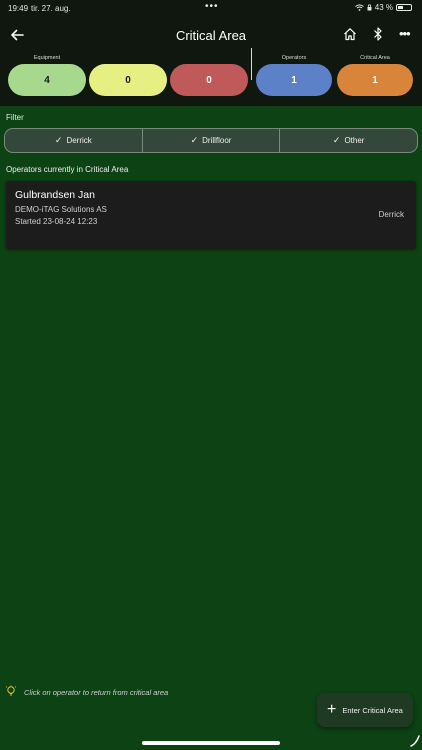 Image resolution: width=422 pixels, height=750 pixels. What do you see at coordinates (55, 195) in the screenshot?
I see `operator-name: Gulbrandsen Jan` at bounding box center [55, 195].